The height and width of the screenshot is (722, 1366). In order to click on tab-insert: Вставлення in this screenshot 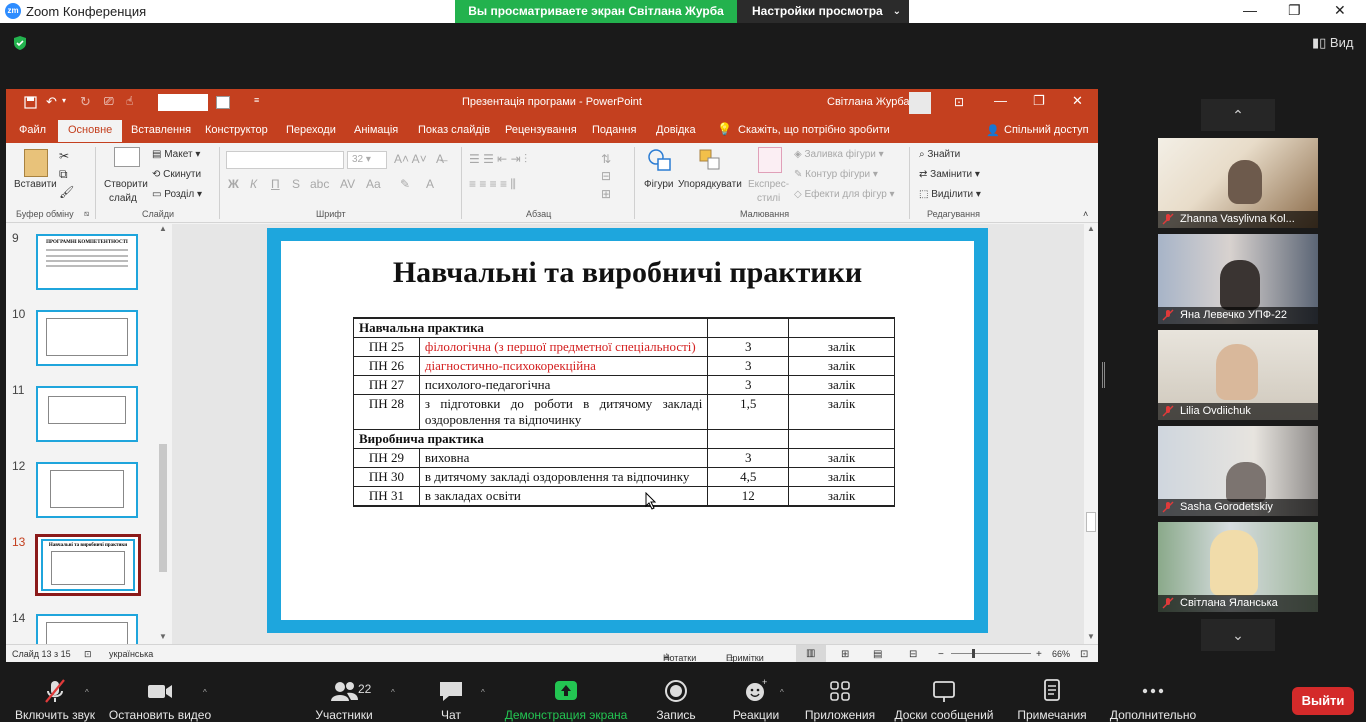, I will do `click(161, 130)`.